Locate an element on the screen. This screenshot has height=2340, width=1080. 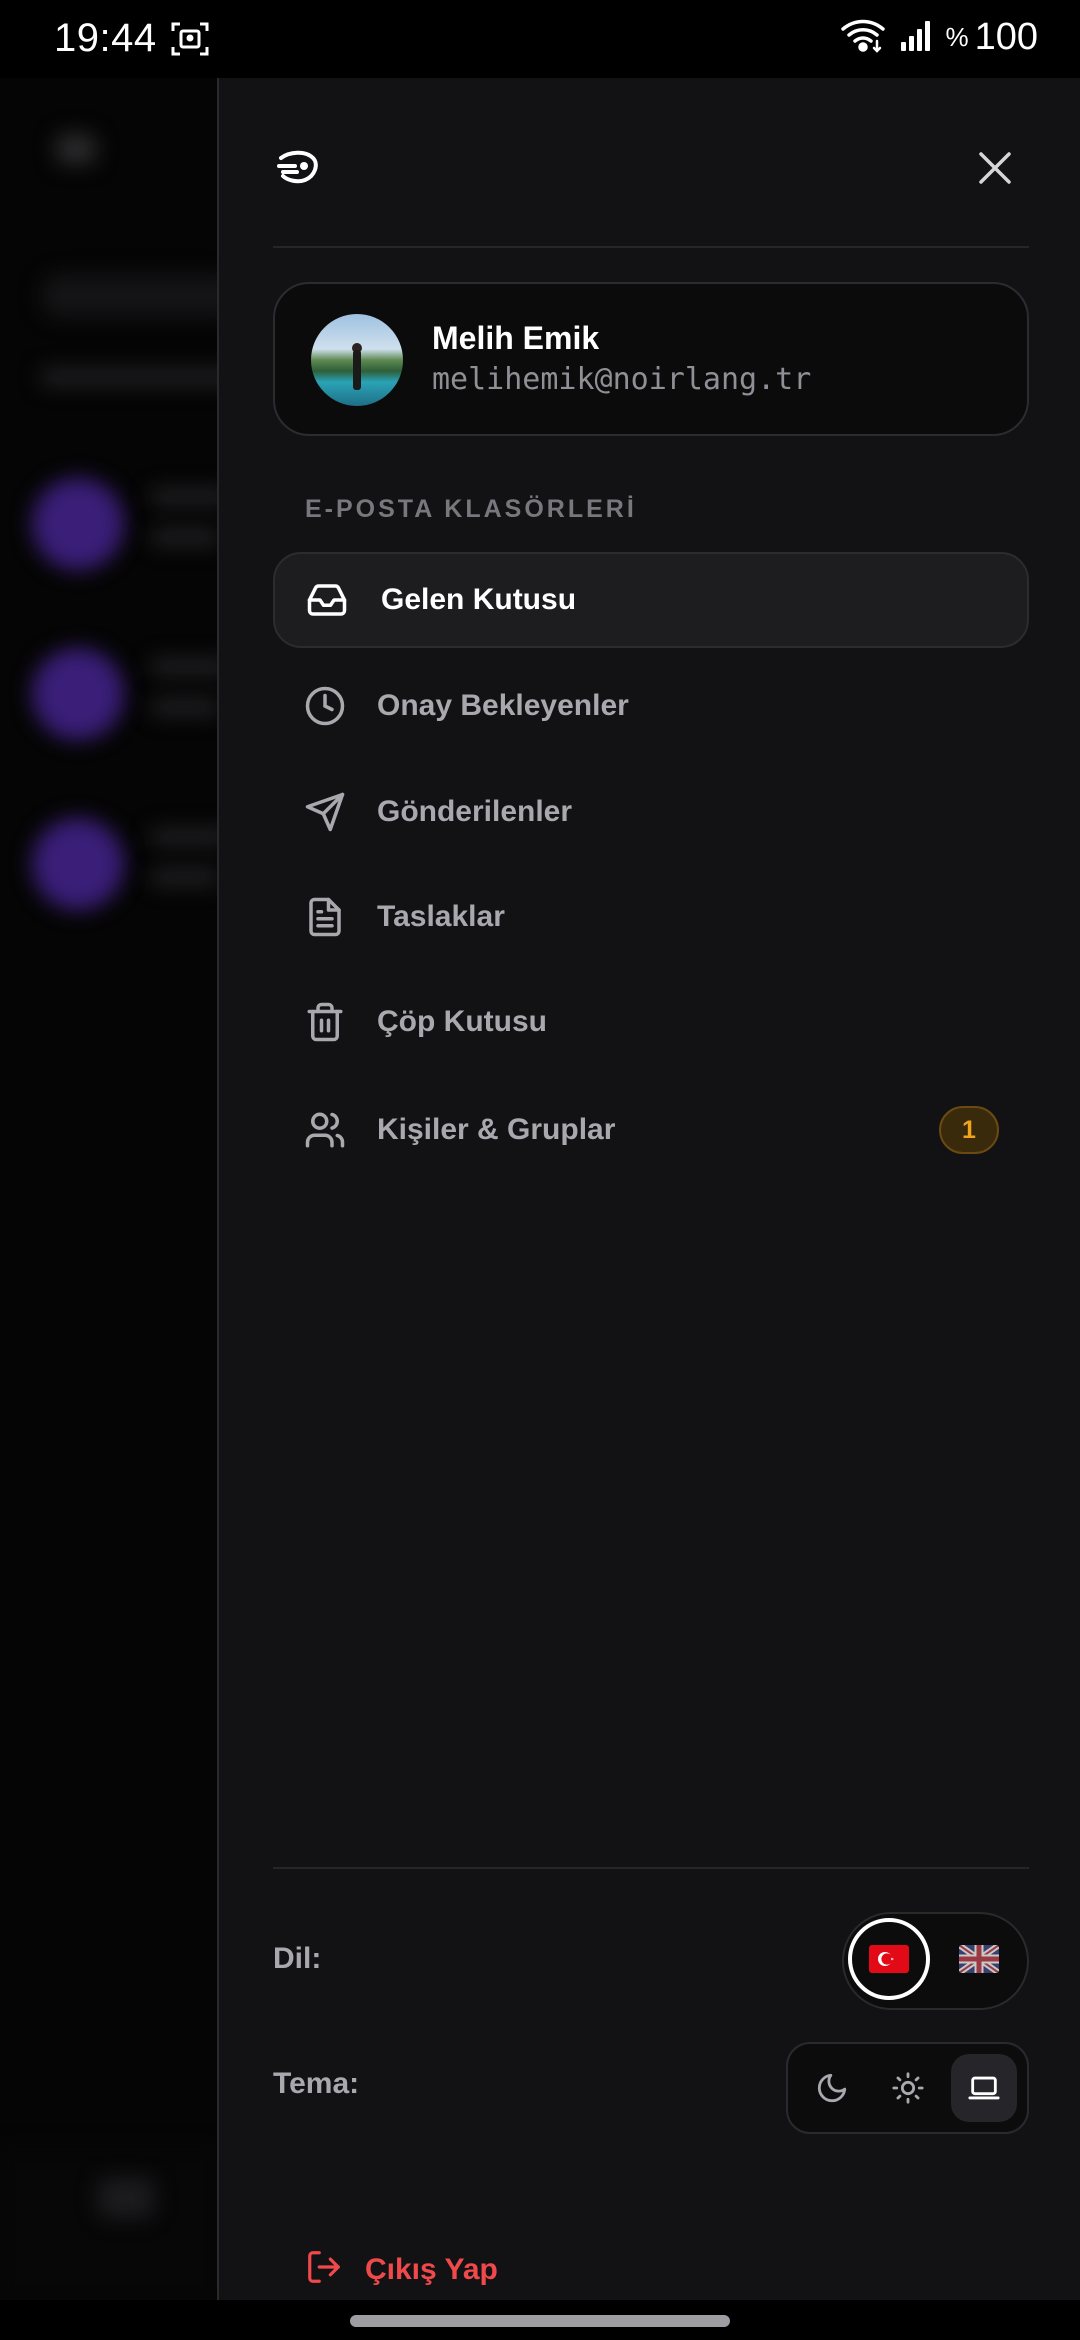
folder-item-inbox: Gelen Kutusu is located at coordinates (651, 600).